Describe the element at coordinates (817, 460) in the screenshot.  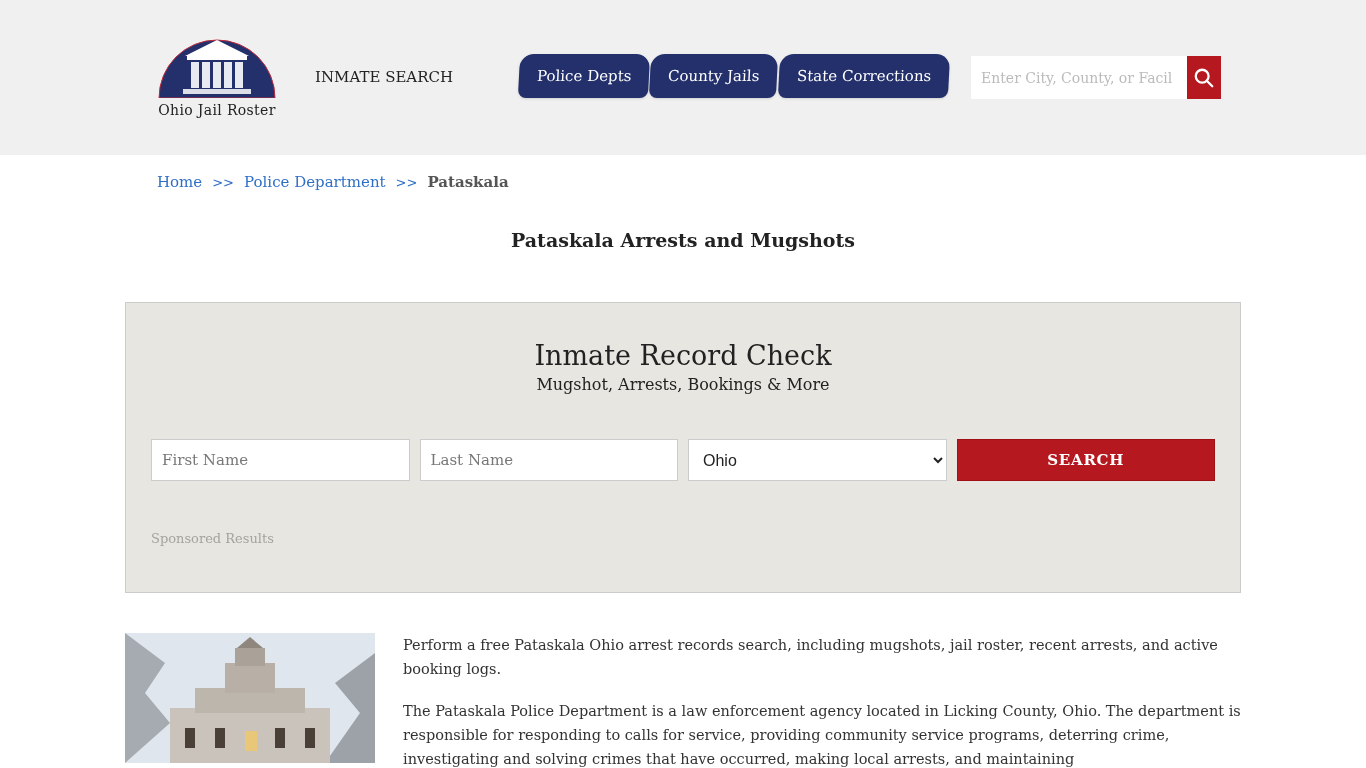
I see `state-select: Ohio` at that location.